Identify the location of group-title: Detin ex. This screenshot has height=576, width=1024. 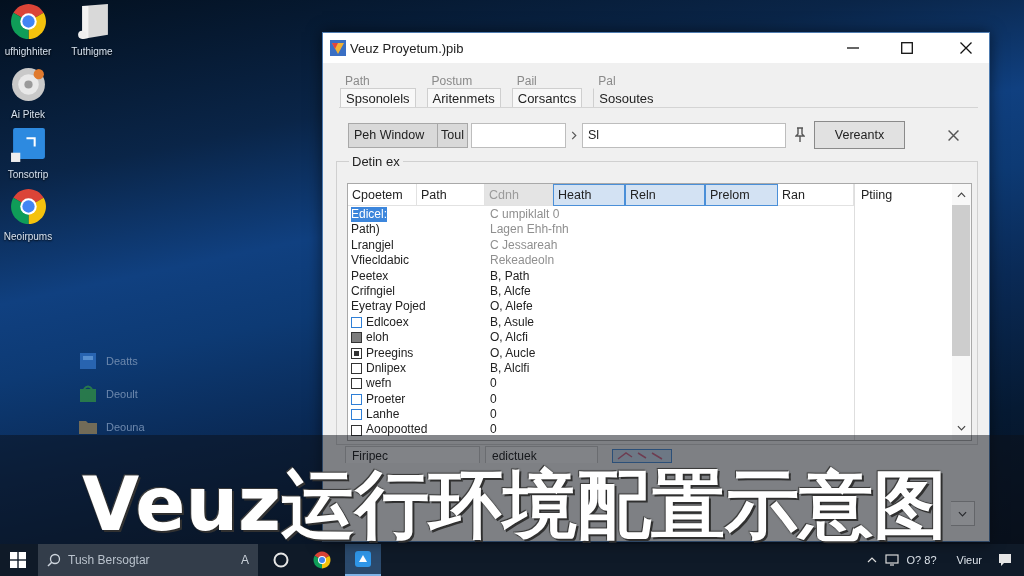
(376, 161).